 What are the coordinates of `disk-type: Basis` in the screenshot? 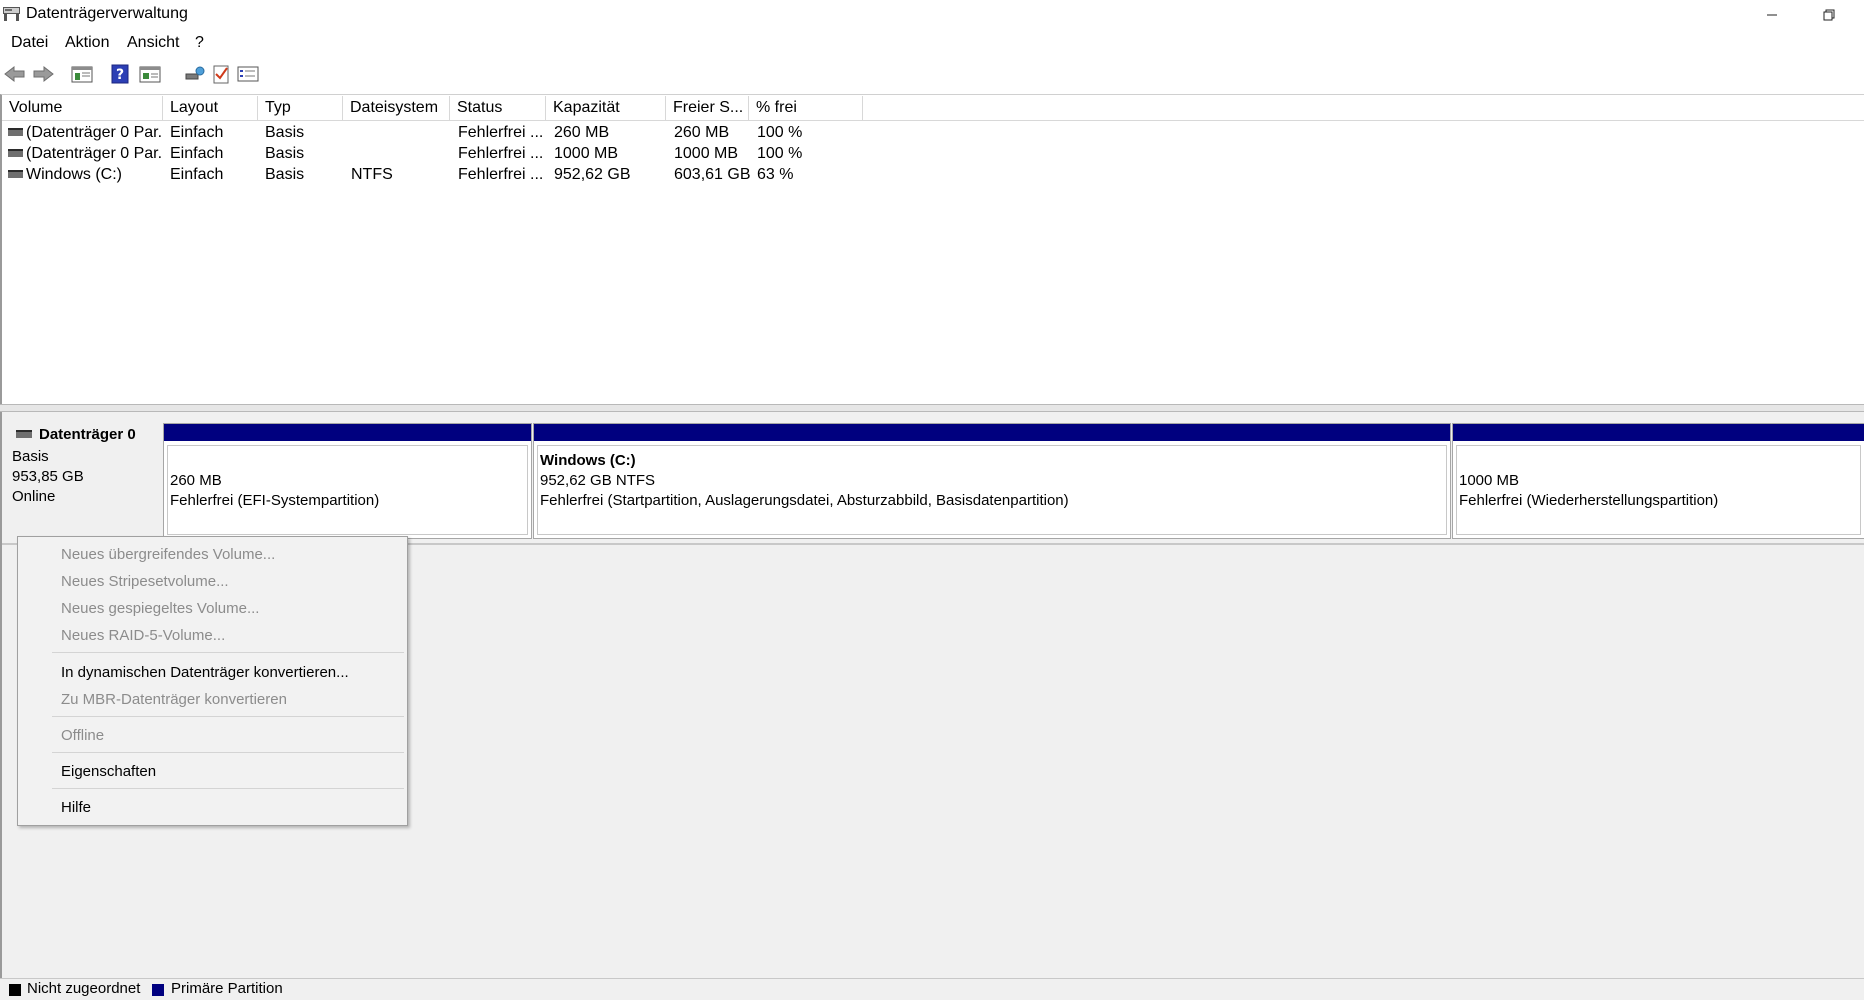 It's located at (30, 456).